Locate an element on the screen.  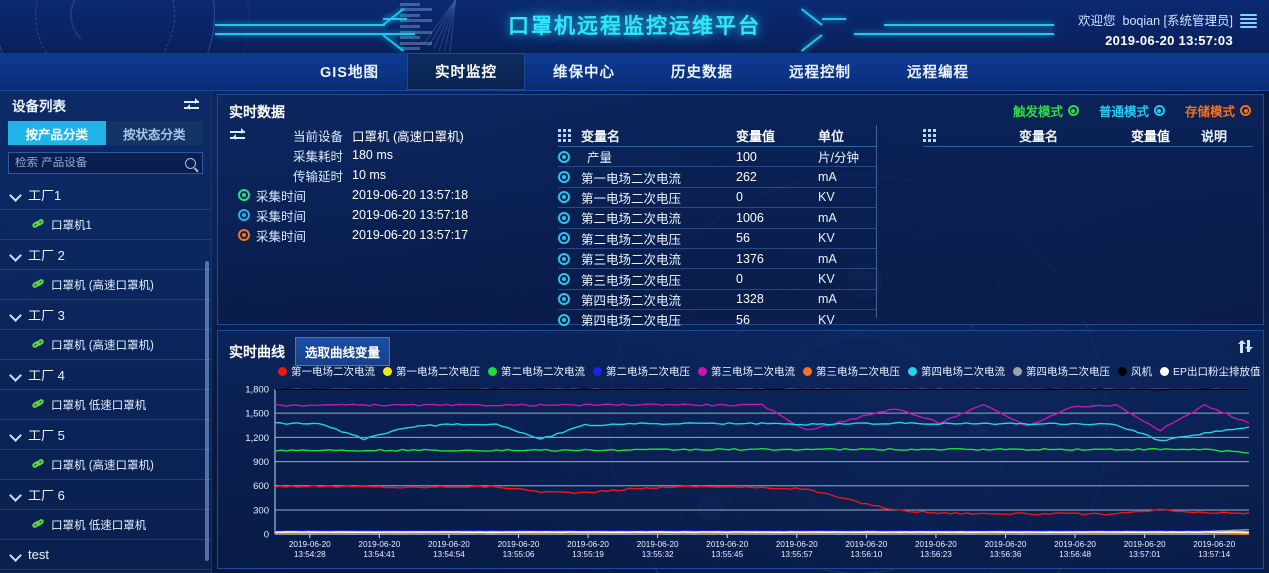
realtime-value: 2019-06-20 13:57:18 is located at coordinates (410, 215).